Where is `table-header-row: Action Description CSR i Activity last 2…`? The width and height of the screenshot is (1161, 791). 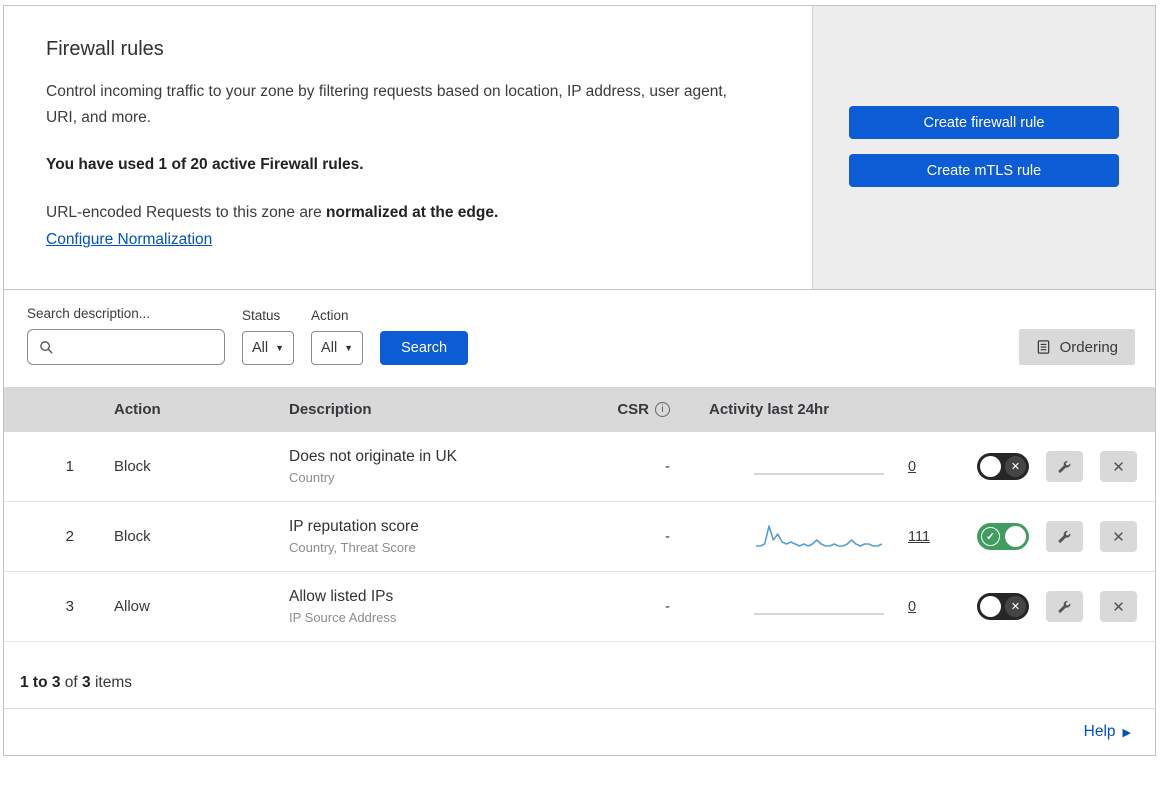 table-header-row: Action Description CSR i Activity last 2… is located at coordinates (579, 410).